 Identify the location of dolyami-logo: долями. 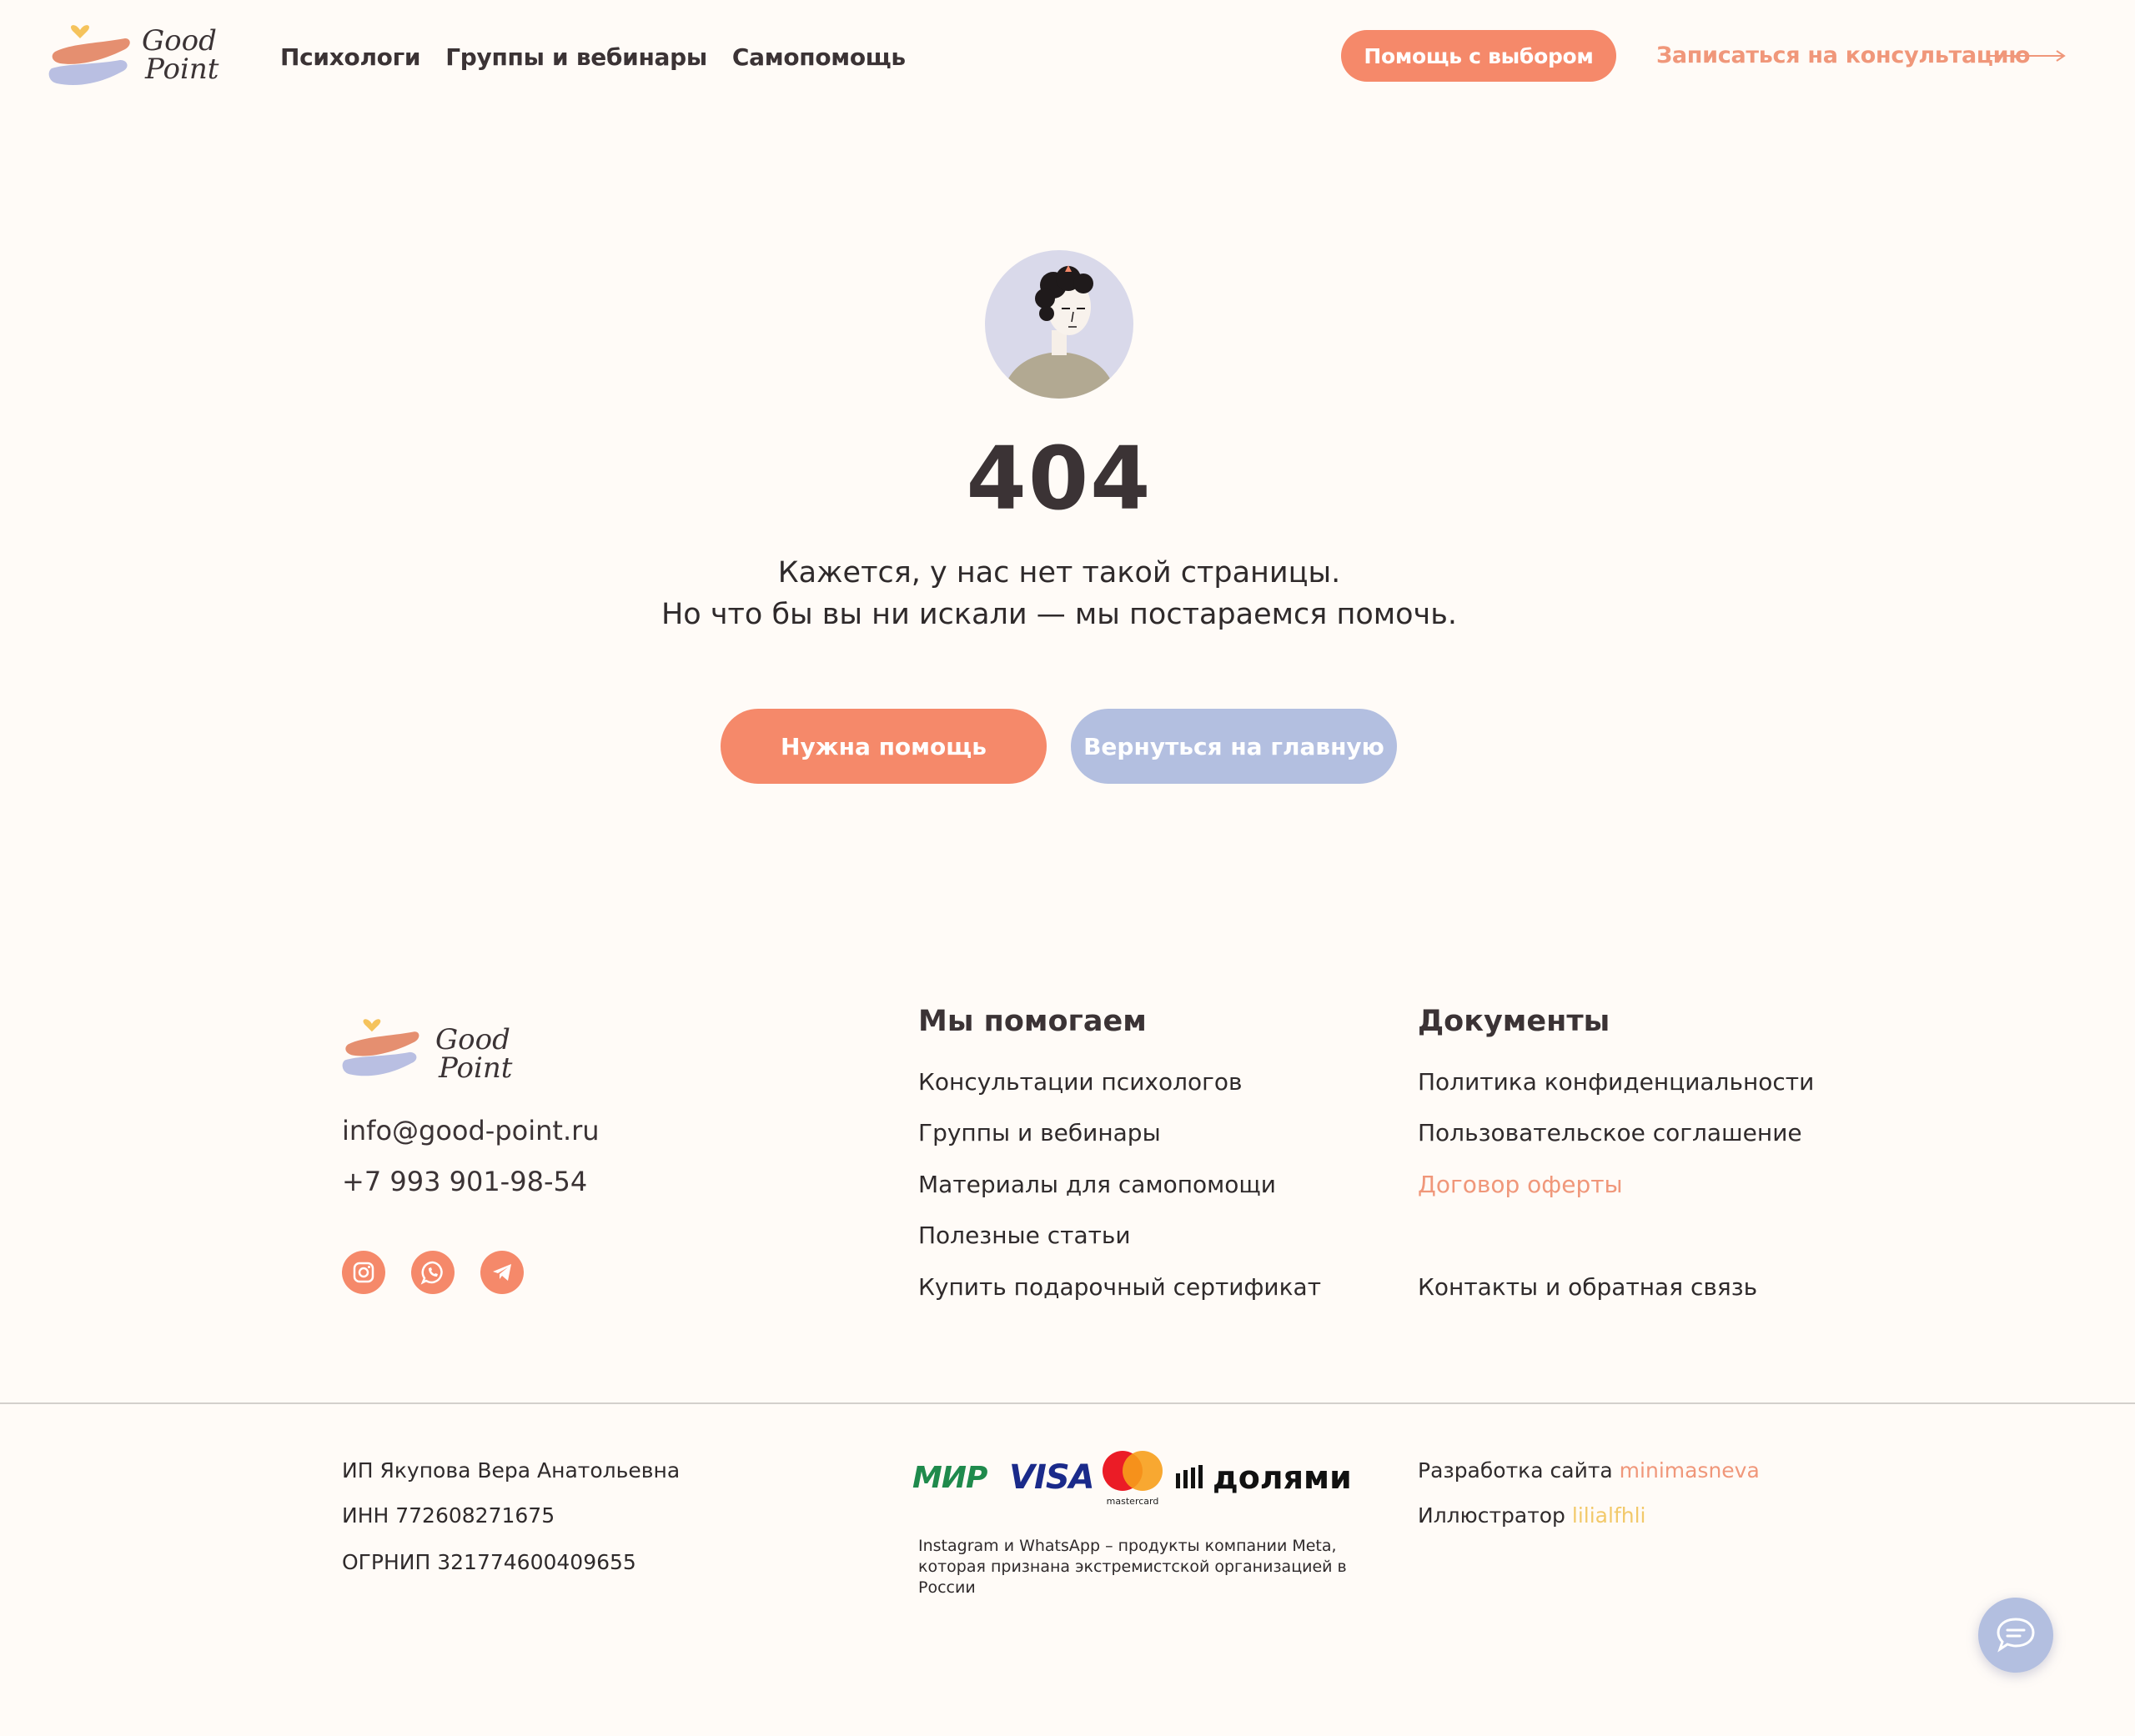
(1263, 1477).